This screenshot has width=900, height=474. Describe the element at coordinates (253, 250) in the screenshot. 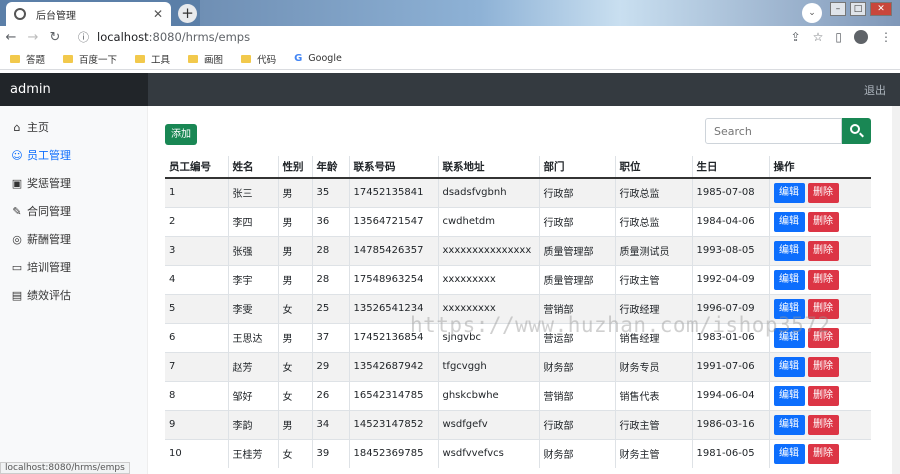

I see `table-cell: 张强` at that location.